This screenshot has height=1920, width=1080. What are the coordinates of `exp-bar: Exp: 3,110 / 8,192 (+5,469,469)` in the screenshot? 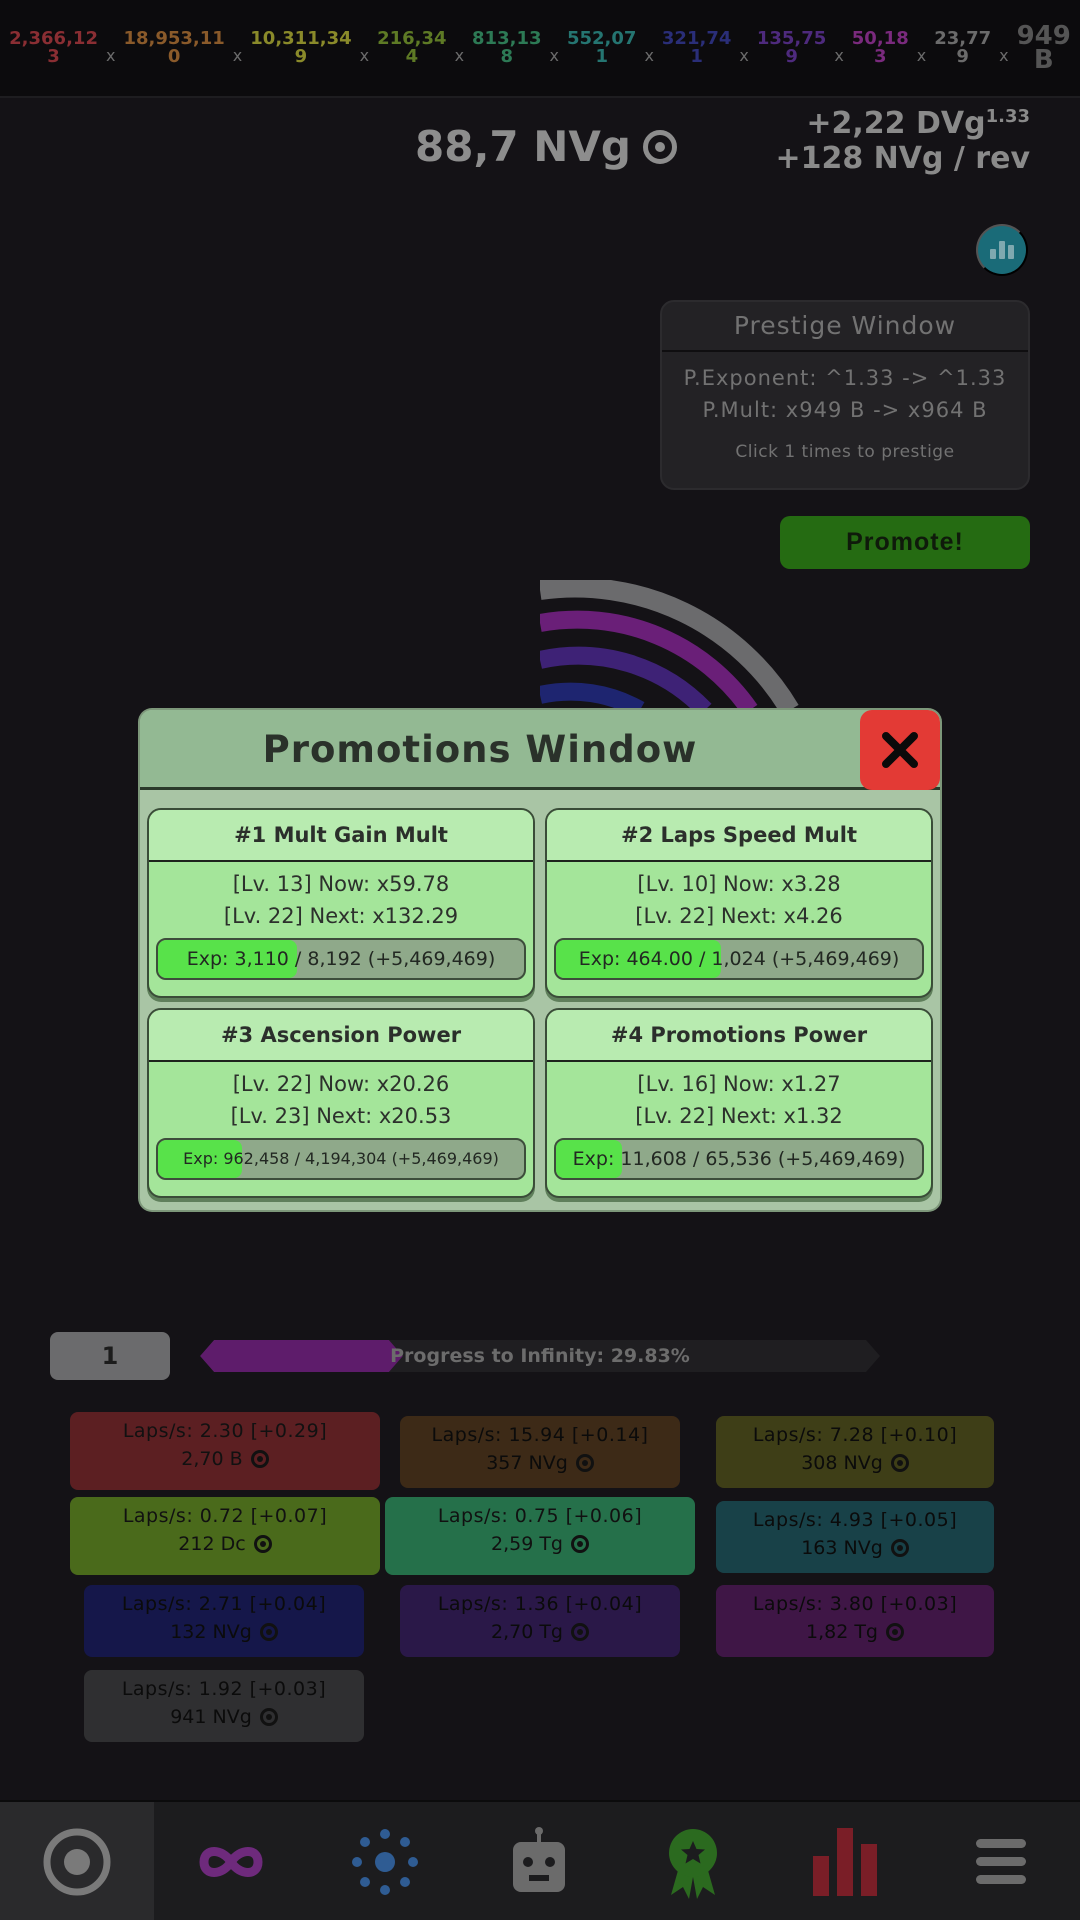 It's located at (341, 959).